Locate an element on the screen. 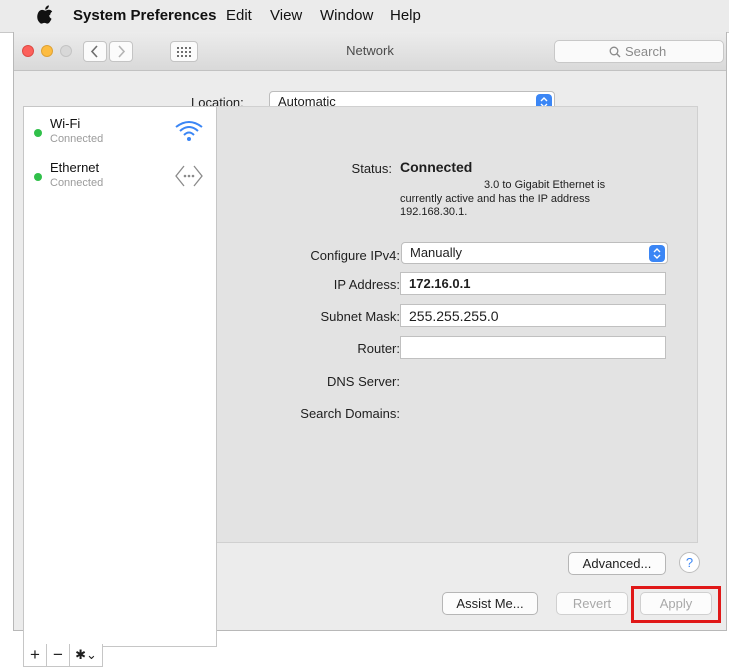 The height and width of the screenshot is (668, 729). popup-arrows-icon is located at coordinates (657, 253).